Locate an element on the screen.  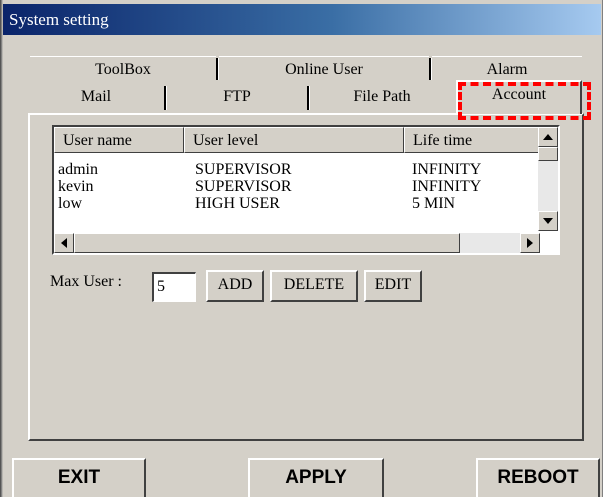
cell-user-name: low is located at coordinates (70, 203).